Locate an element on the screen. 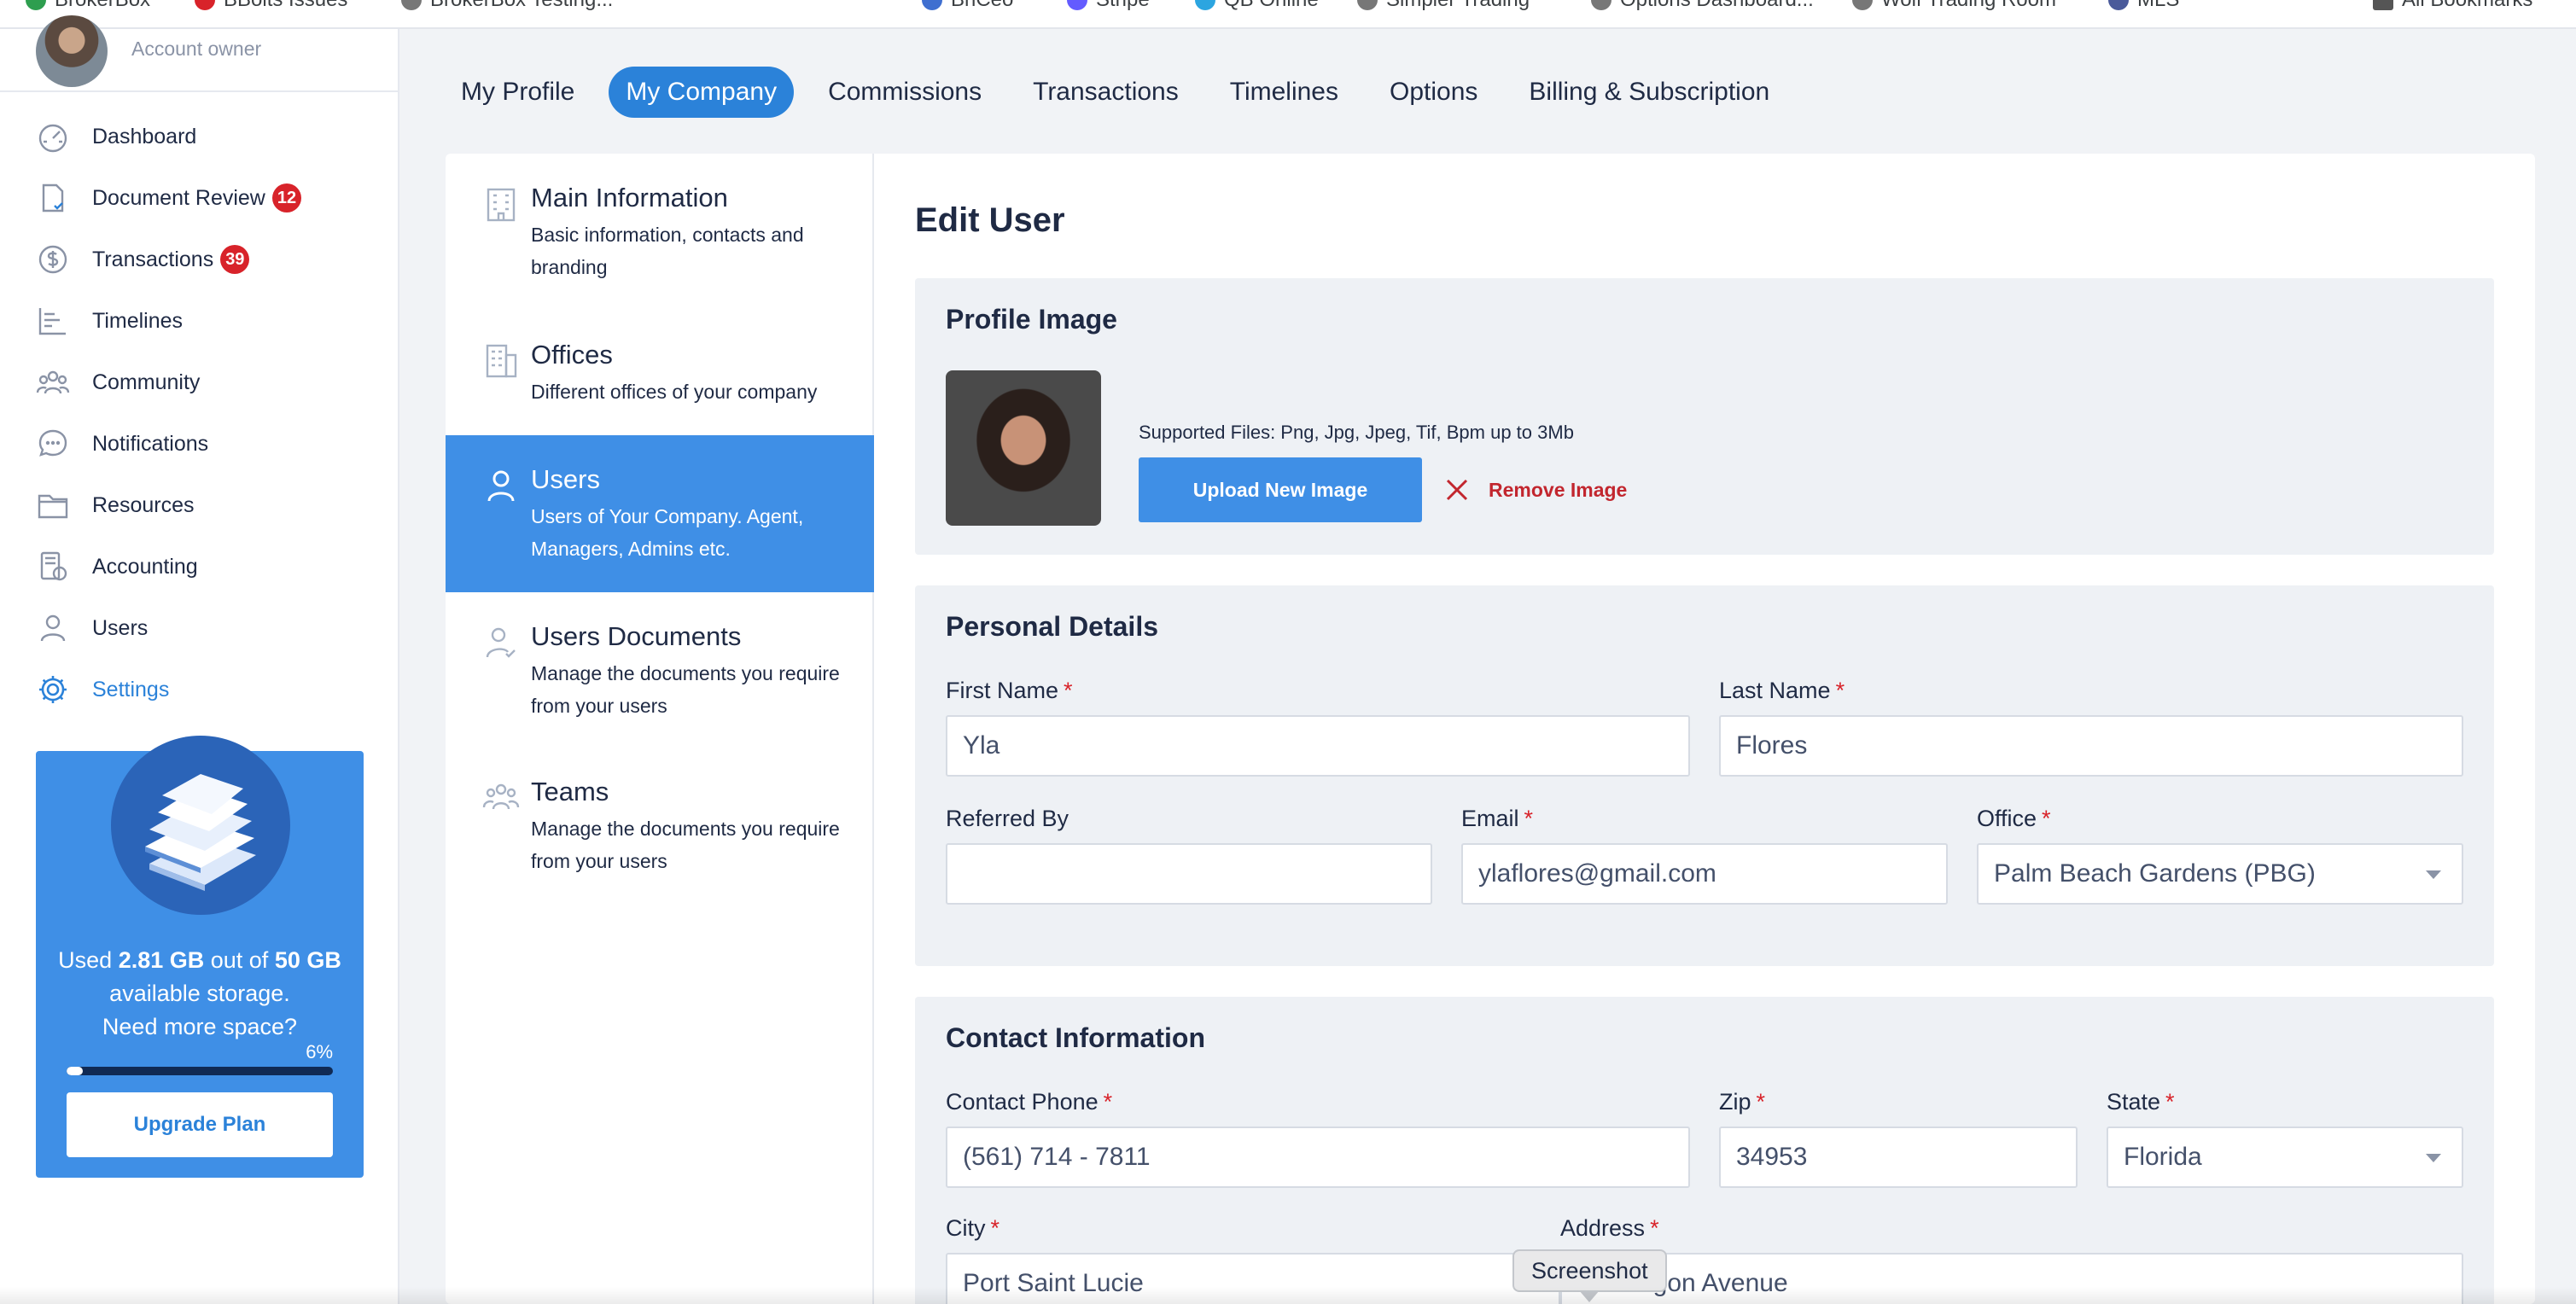  first-name-label: First Name * is located at coordinates (1009, 690).